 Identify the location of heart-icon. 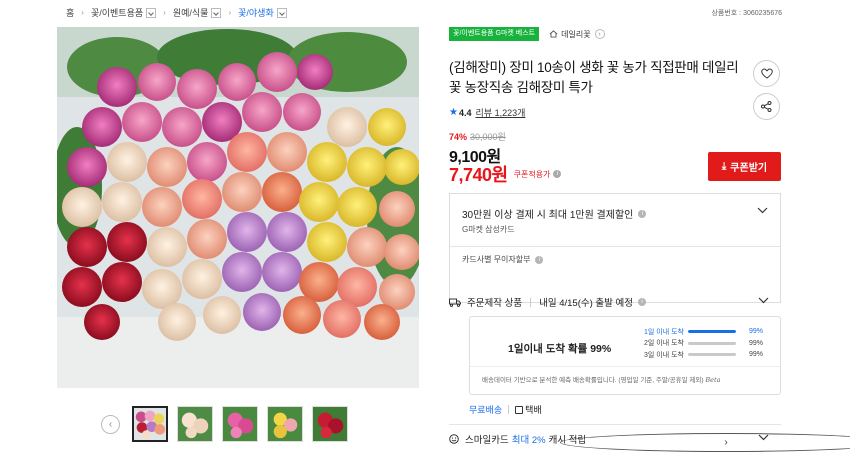
(766, 73).